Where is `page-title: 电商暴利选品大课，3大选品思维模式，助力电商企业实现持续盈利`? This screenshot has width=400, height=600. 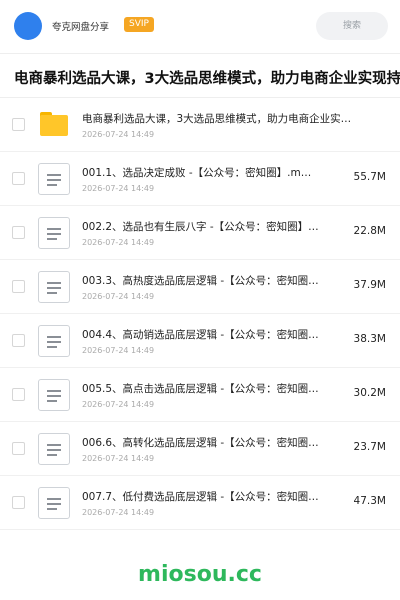 page-title: 电商暴利选品大课，3大选品思维模式，助力电商企业实现持续盈利 is located at coordinates (207, 79).